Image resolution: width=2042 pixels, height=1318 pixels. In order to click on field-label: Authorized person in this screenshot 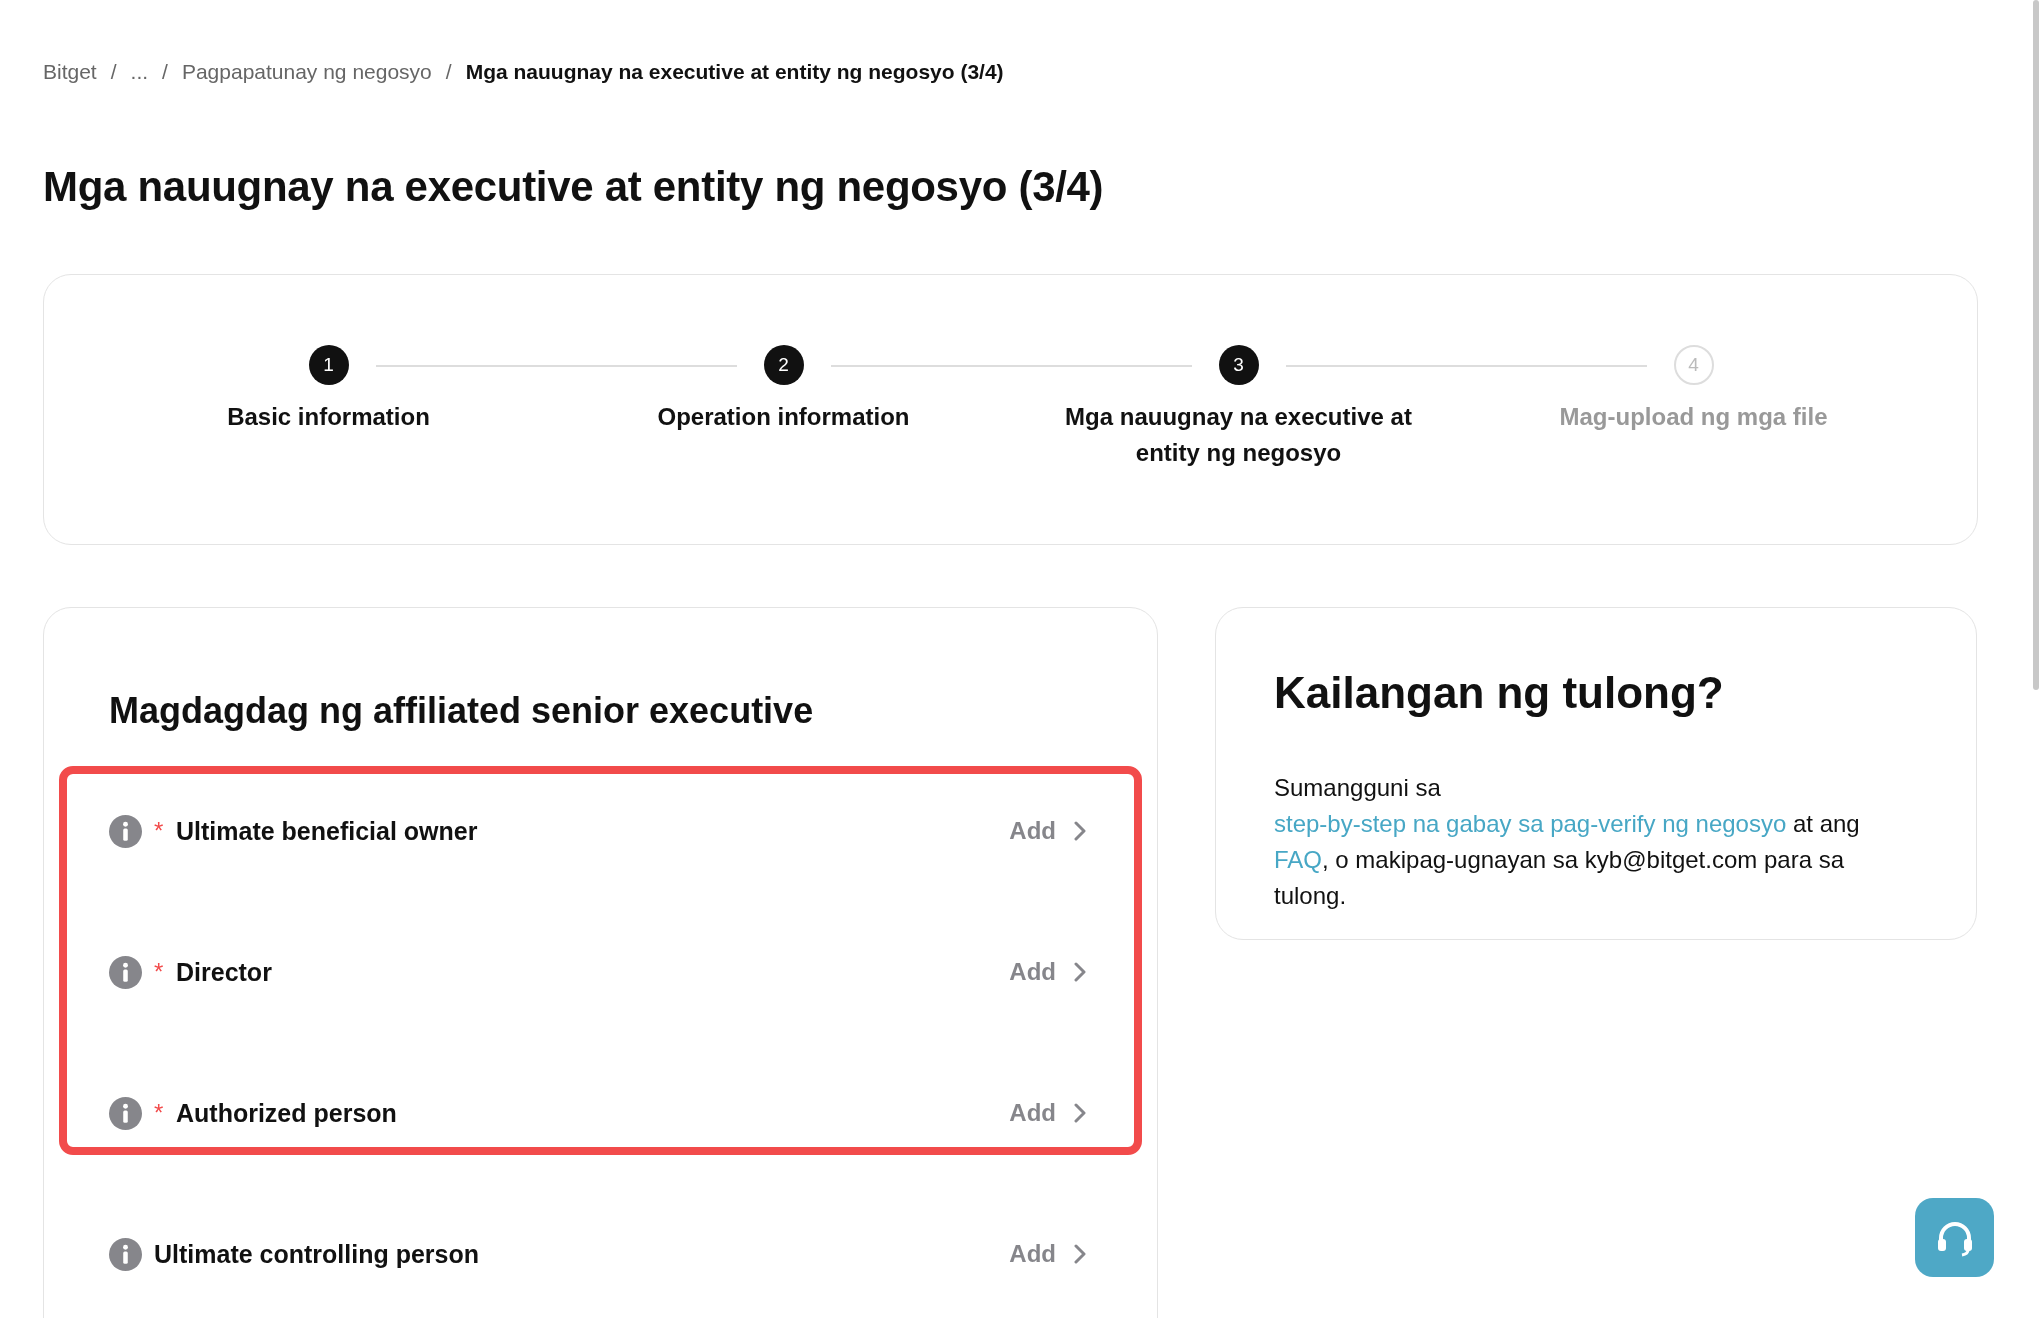, I will do `click(287, 1113)`.